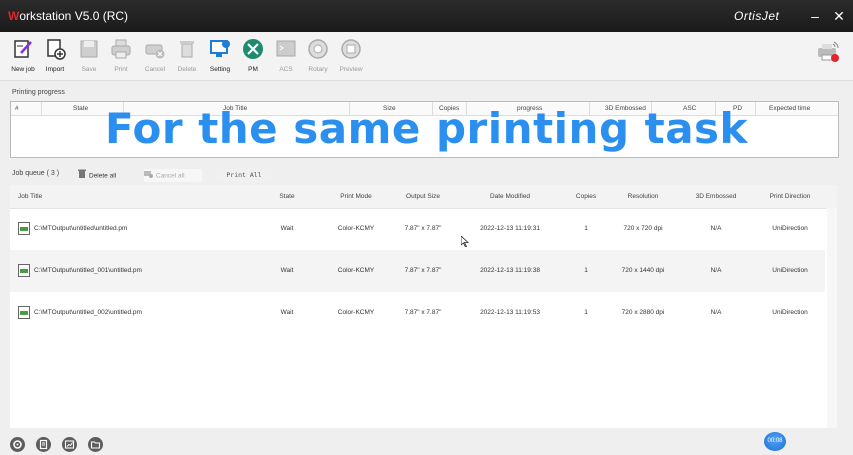 The image size is (853, 455). I want to click on tools-icon, so click(253, 49).